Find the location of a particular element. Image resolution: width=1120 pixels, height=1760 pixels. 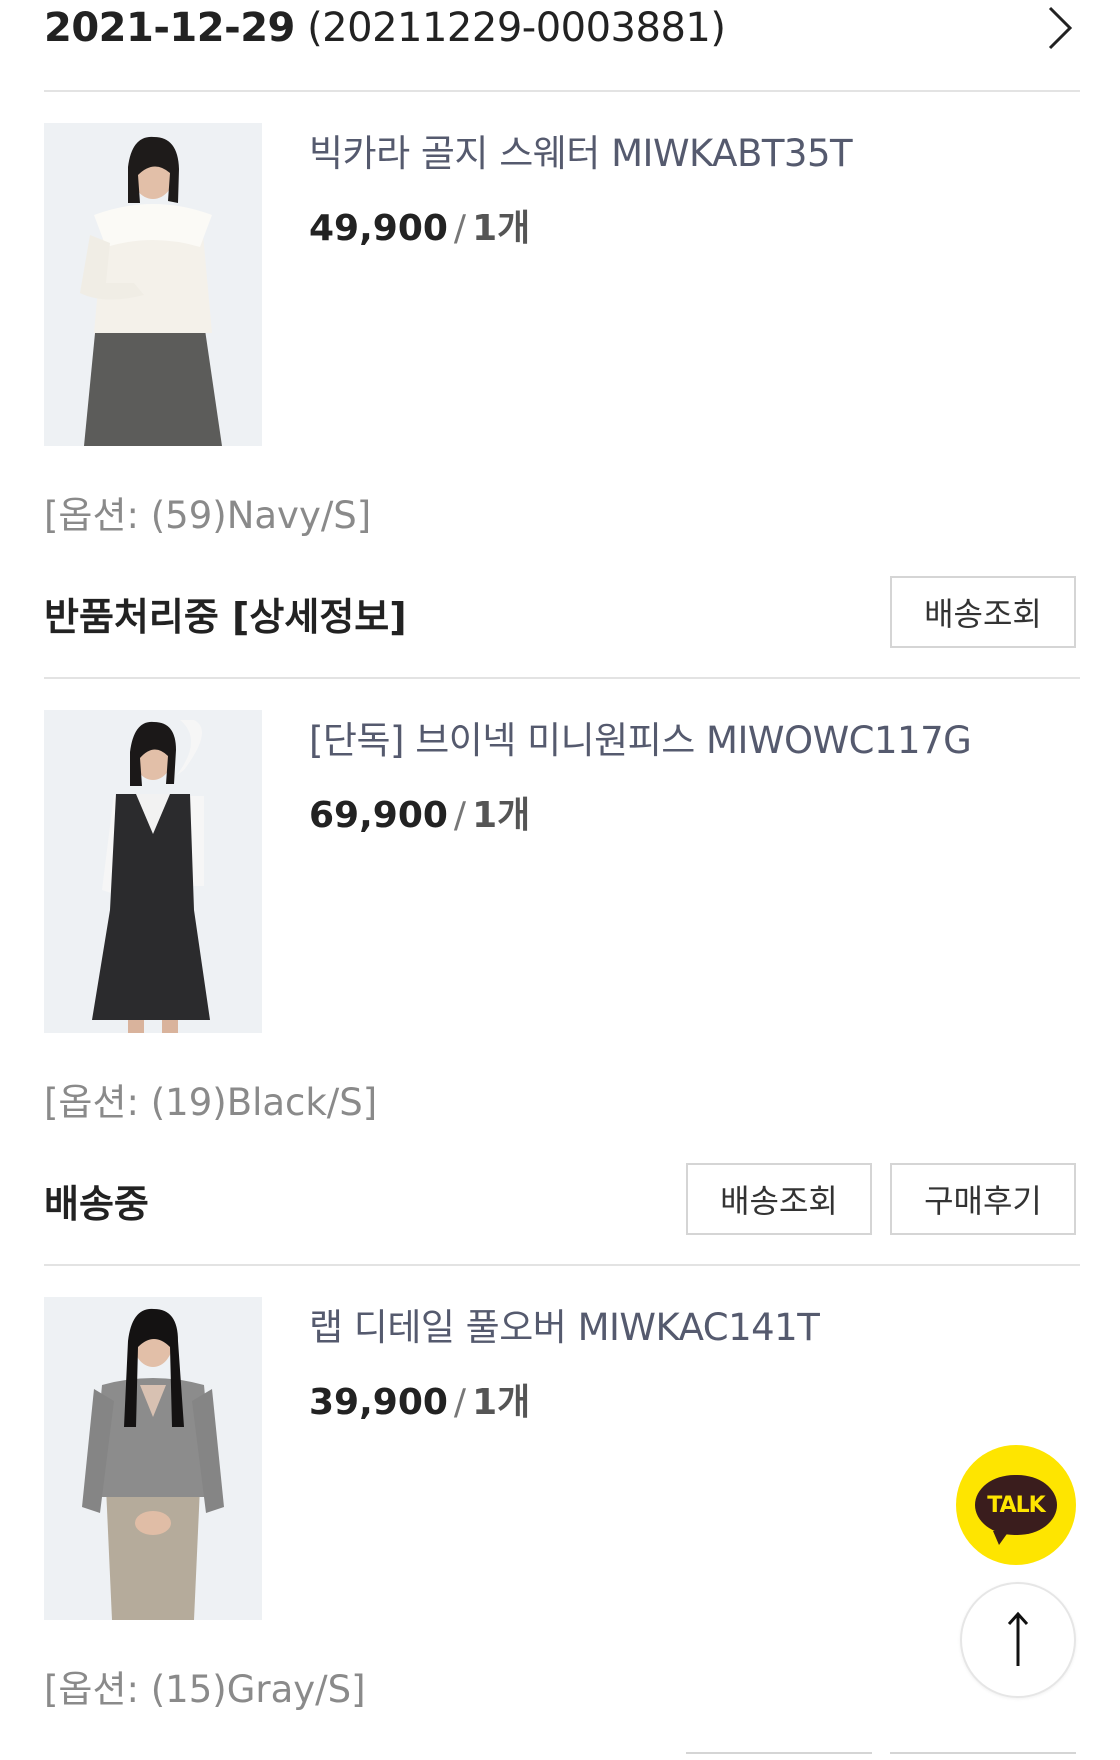

price-line: 49,900/1개 is located at coordinates (419, 225).